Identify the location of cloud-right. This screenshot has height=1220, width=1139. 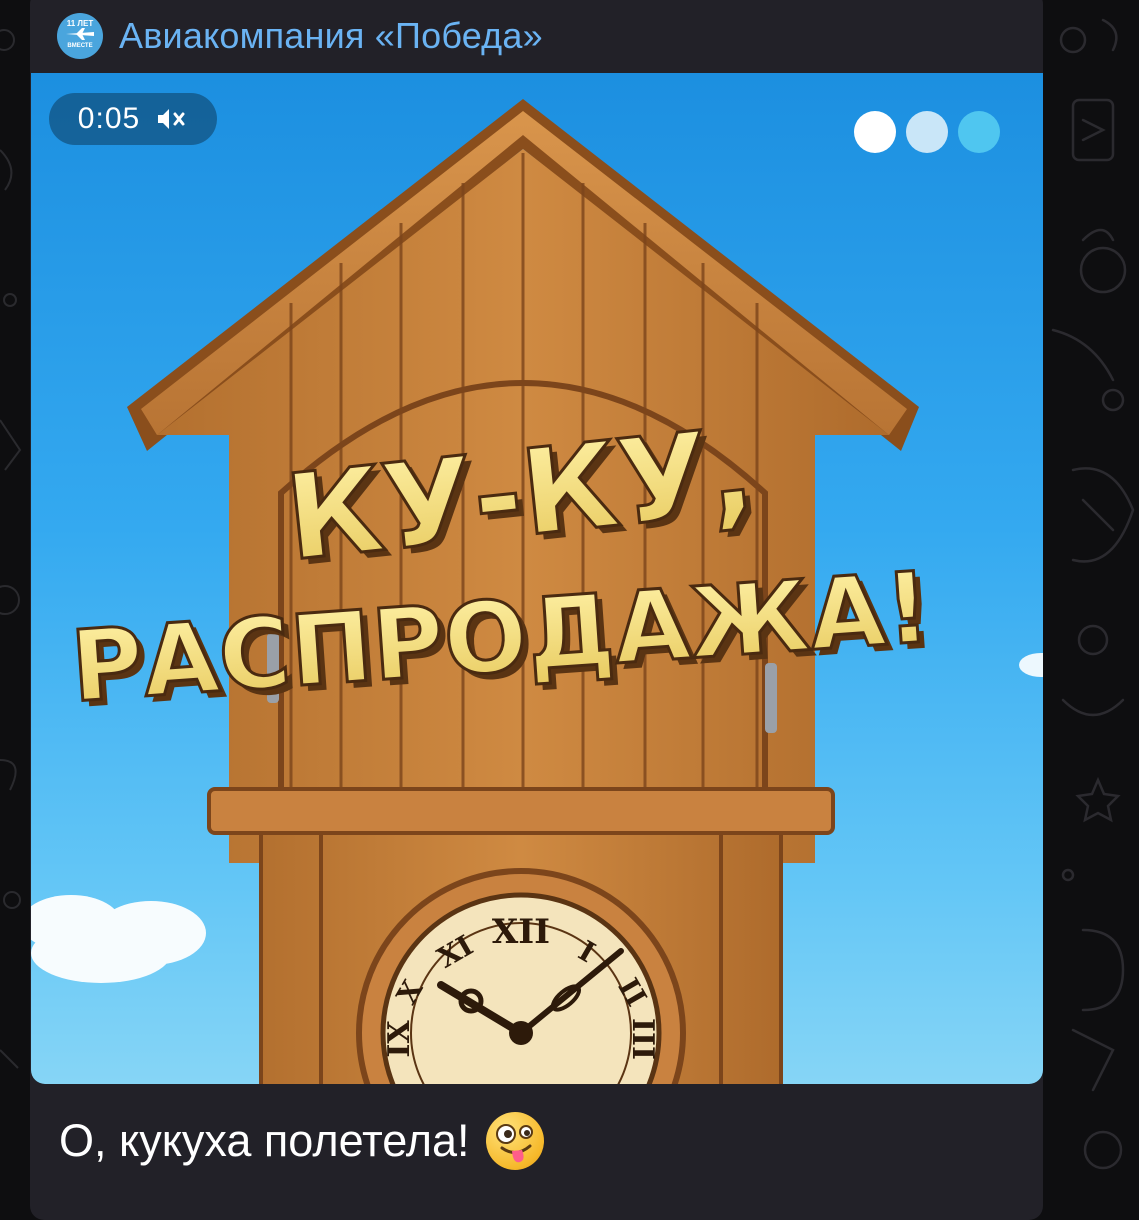
(1031, 665).